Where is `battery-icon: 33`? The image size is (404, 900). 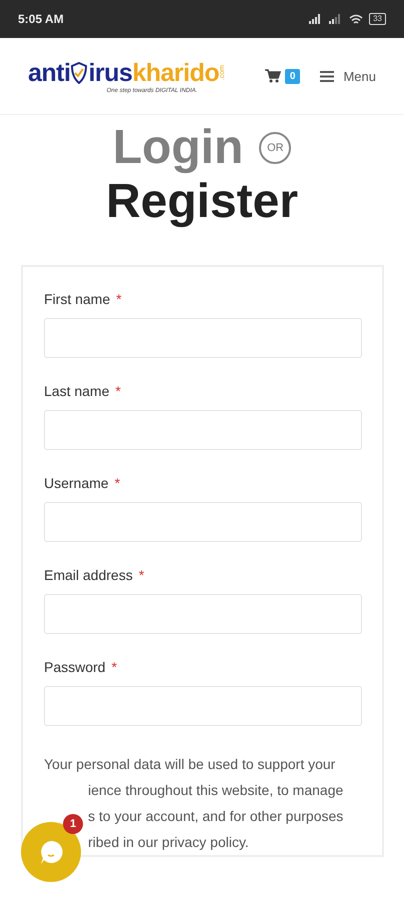 battery-icon: 33 is located at coordinates (377, 19).